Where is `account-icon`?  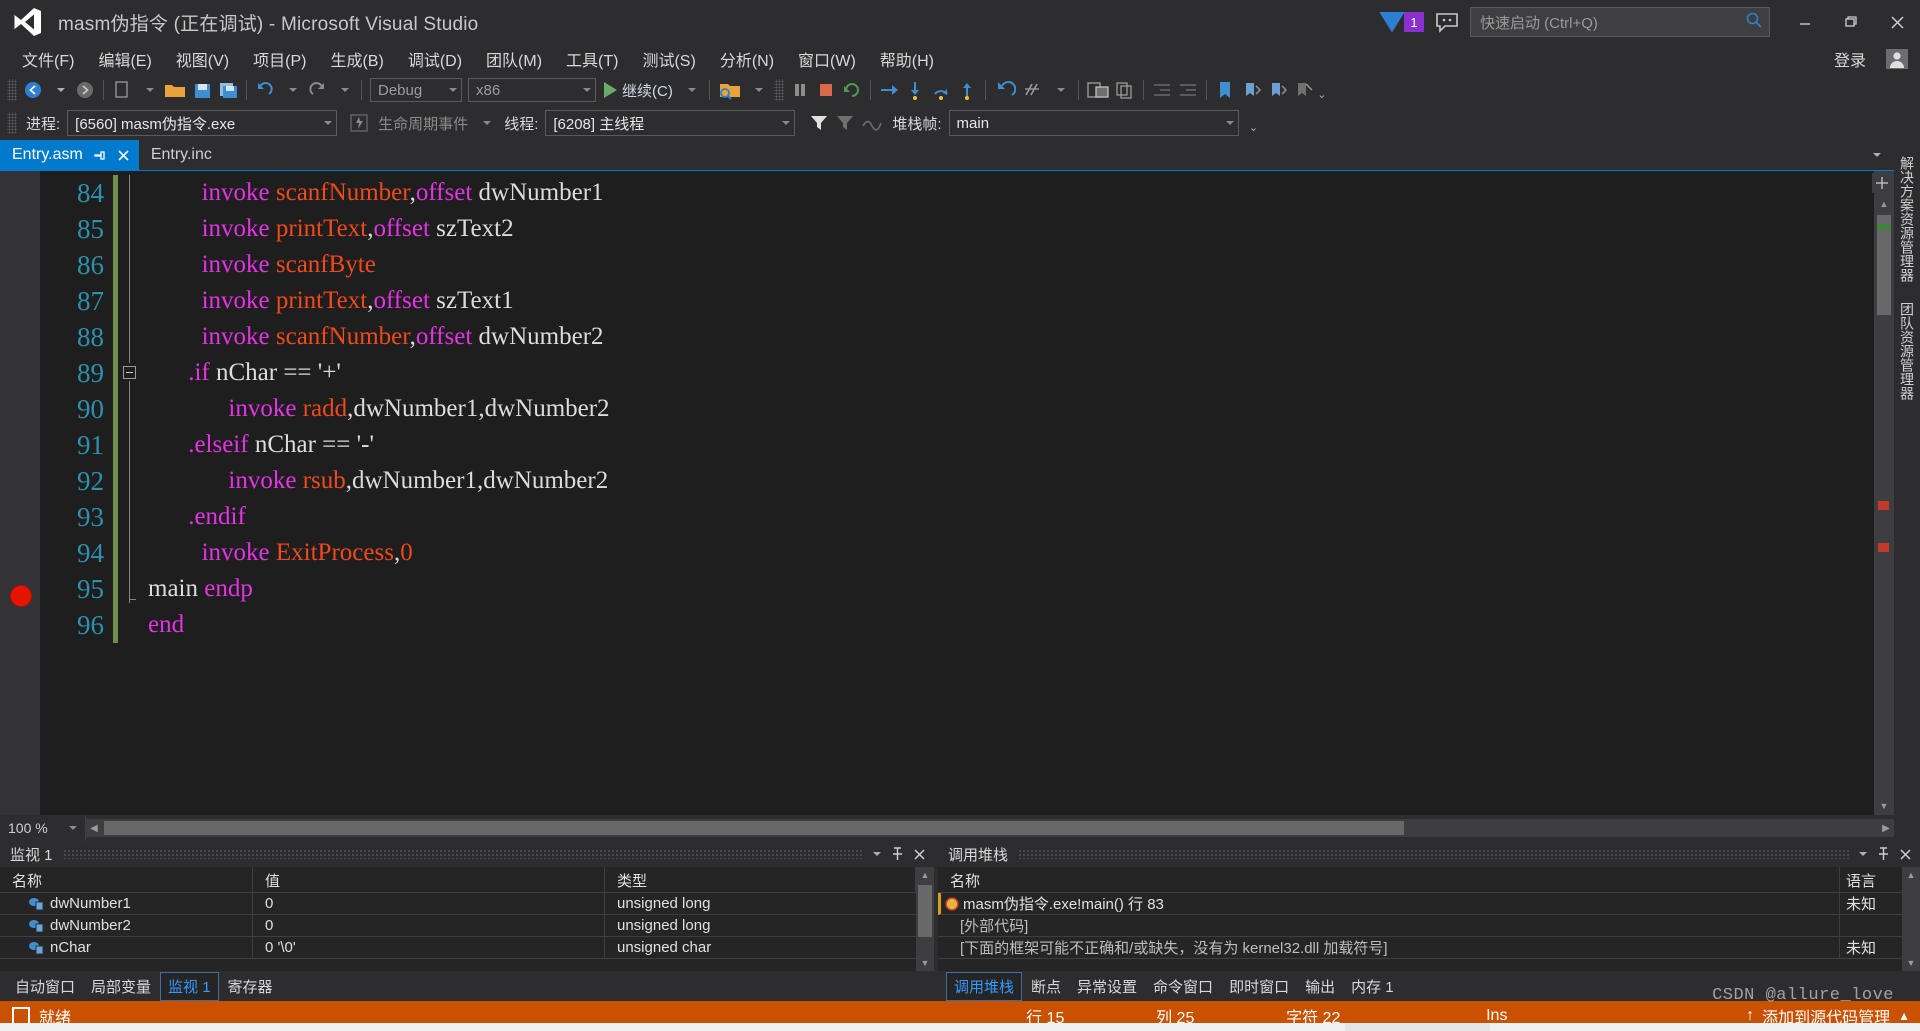
account-icon is located at coordinates (1897, 59).